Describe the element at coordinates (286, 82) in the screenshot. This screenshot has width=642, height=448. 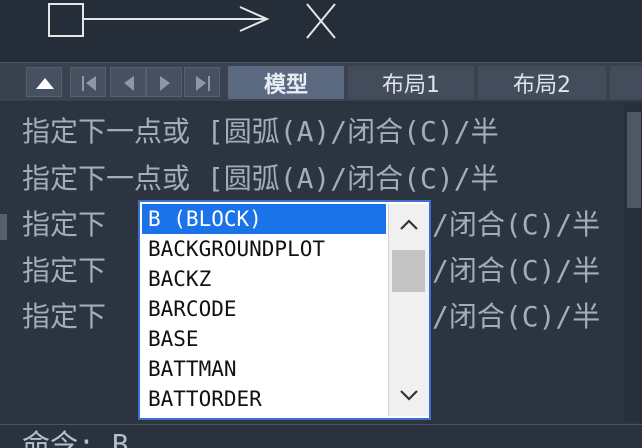
I see `tab-model: 模型` at that location.